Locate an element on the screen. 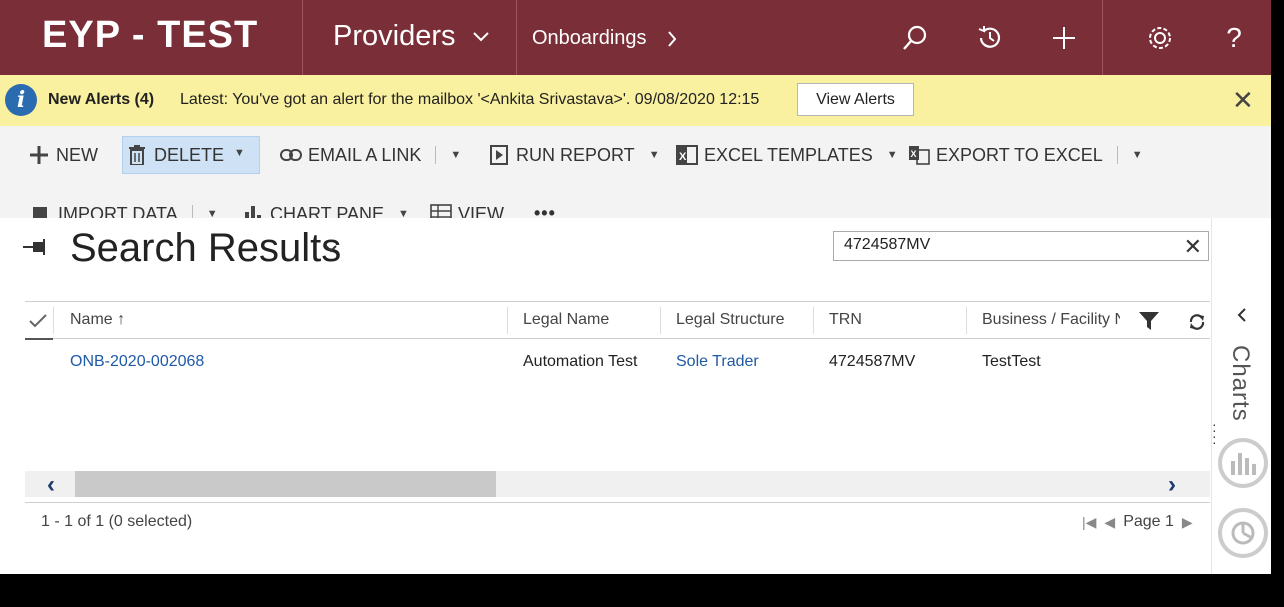  area-selector: Providers is located at coordinates (411, 36).